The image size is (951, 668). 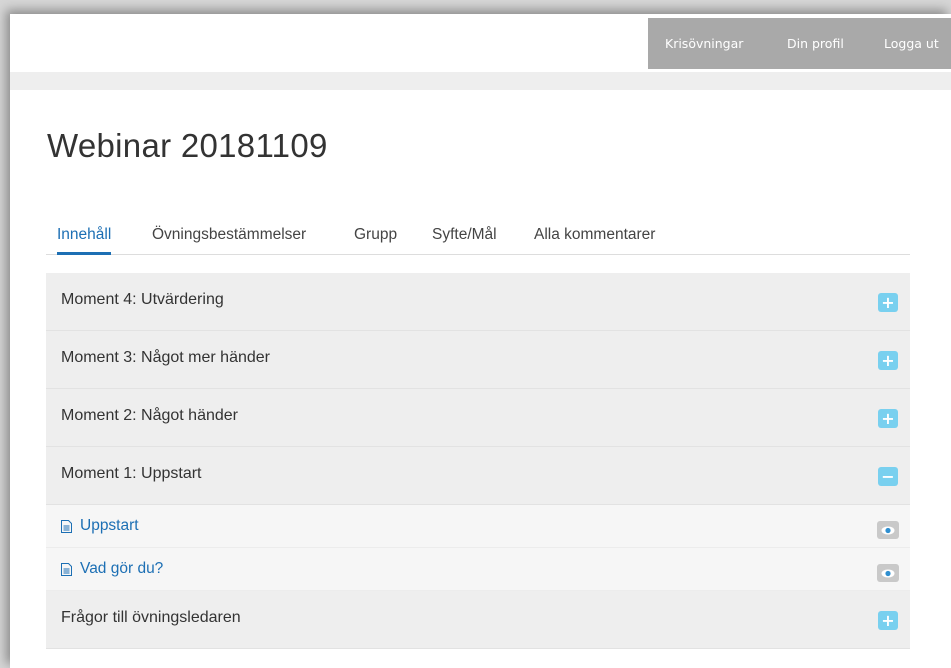 I want to click on item-label: Uppstart, so click(x=109, y=525).